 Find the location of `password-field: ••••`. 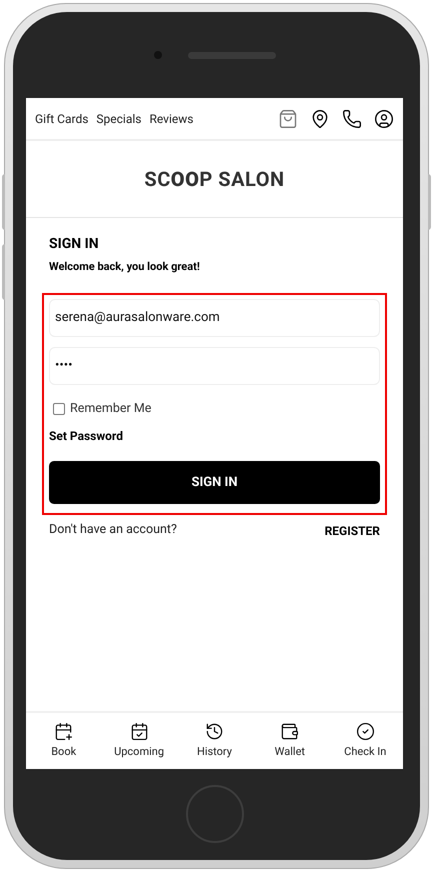

password-field: •••• is located at coordinates (214, 365).